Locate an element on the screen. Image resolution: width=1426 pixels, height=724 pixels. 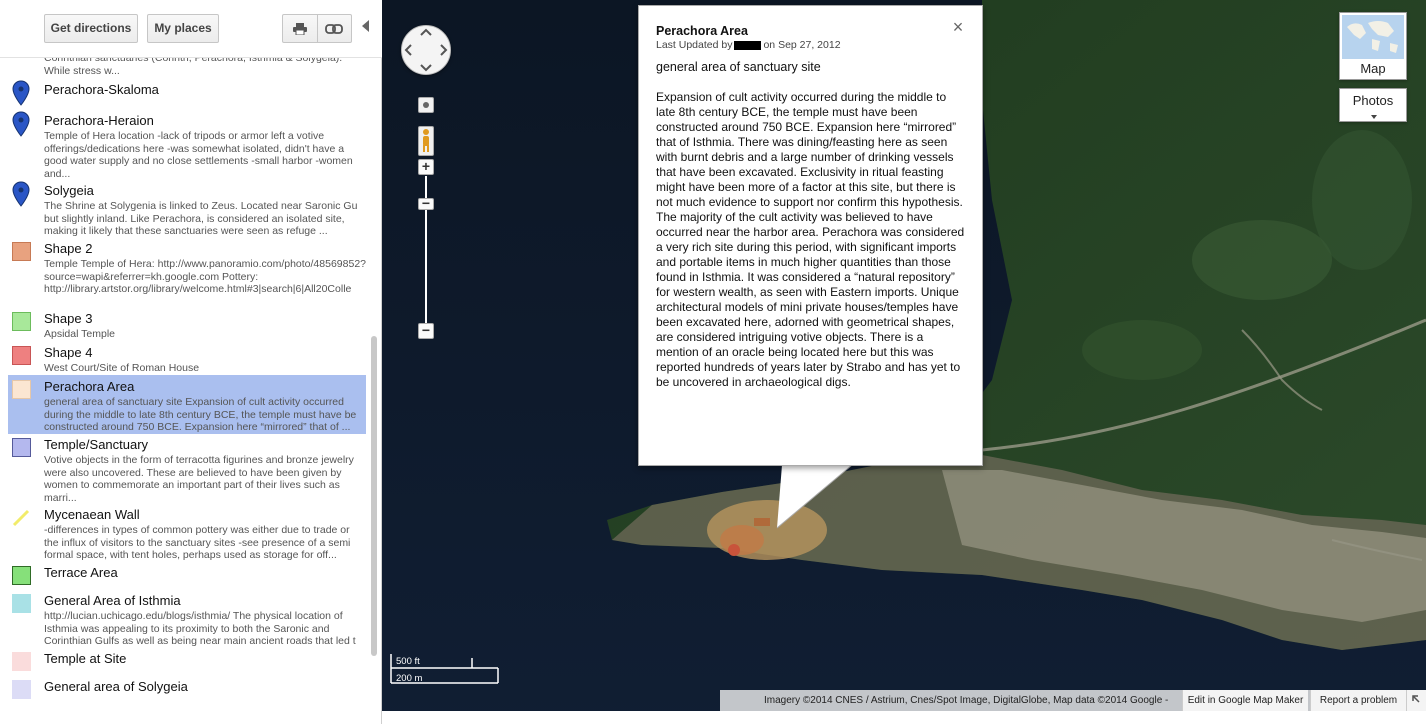
list-item-title: Perachora-Heraion is located at coordinates (99, 120).